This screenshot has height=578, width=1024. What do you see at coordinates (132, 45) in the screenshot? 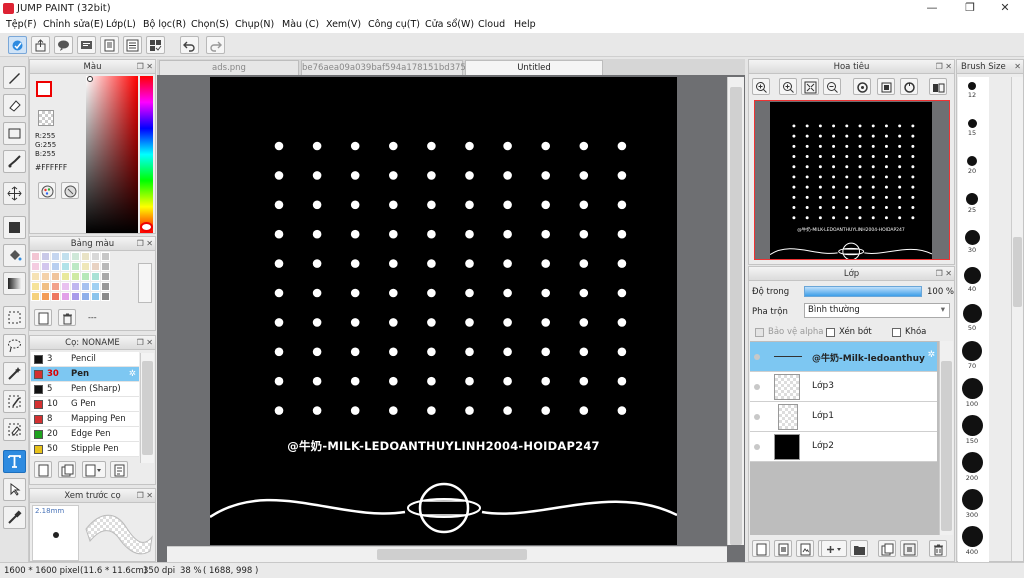
I see `layer-list-icon` at bounding box center [132, 45].